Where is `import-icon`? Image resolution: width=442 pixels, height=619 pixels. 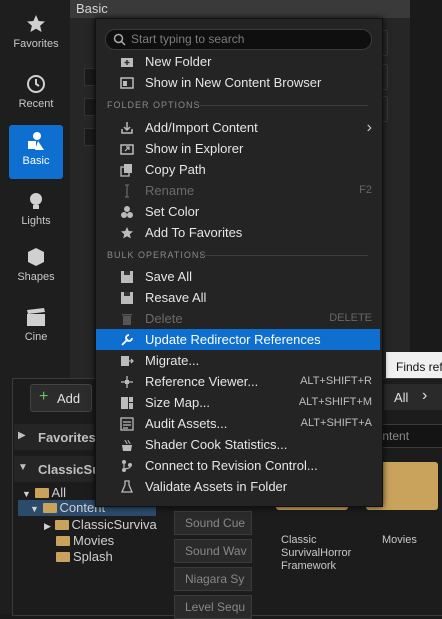 import-icon is located at coordinates (127, 128).